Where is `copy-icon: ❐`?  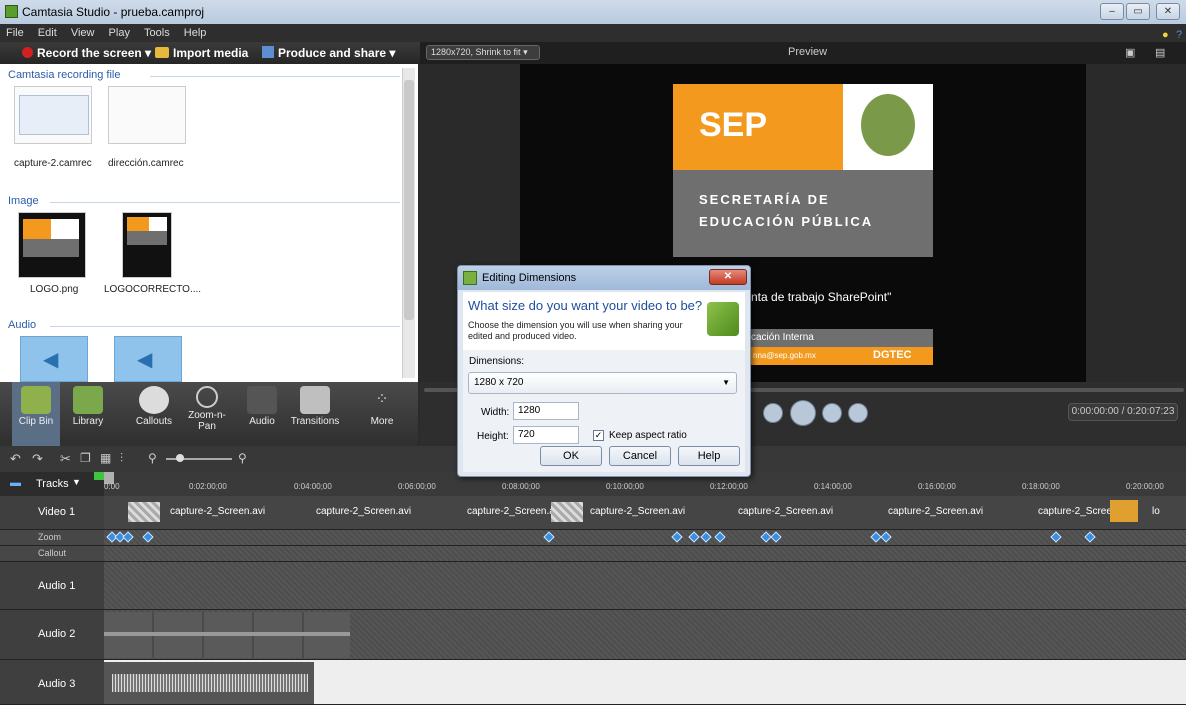 copy-icon: ❐ is located at coordinates (85, 458).